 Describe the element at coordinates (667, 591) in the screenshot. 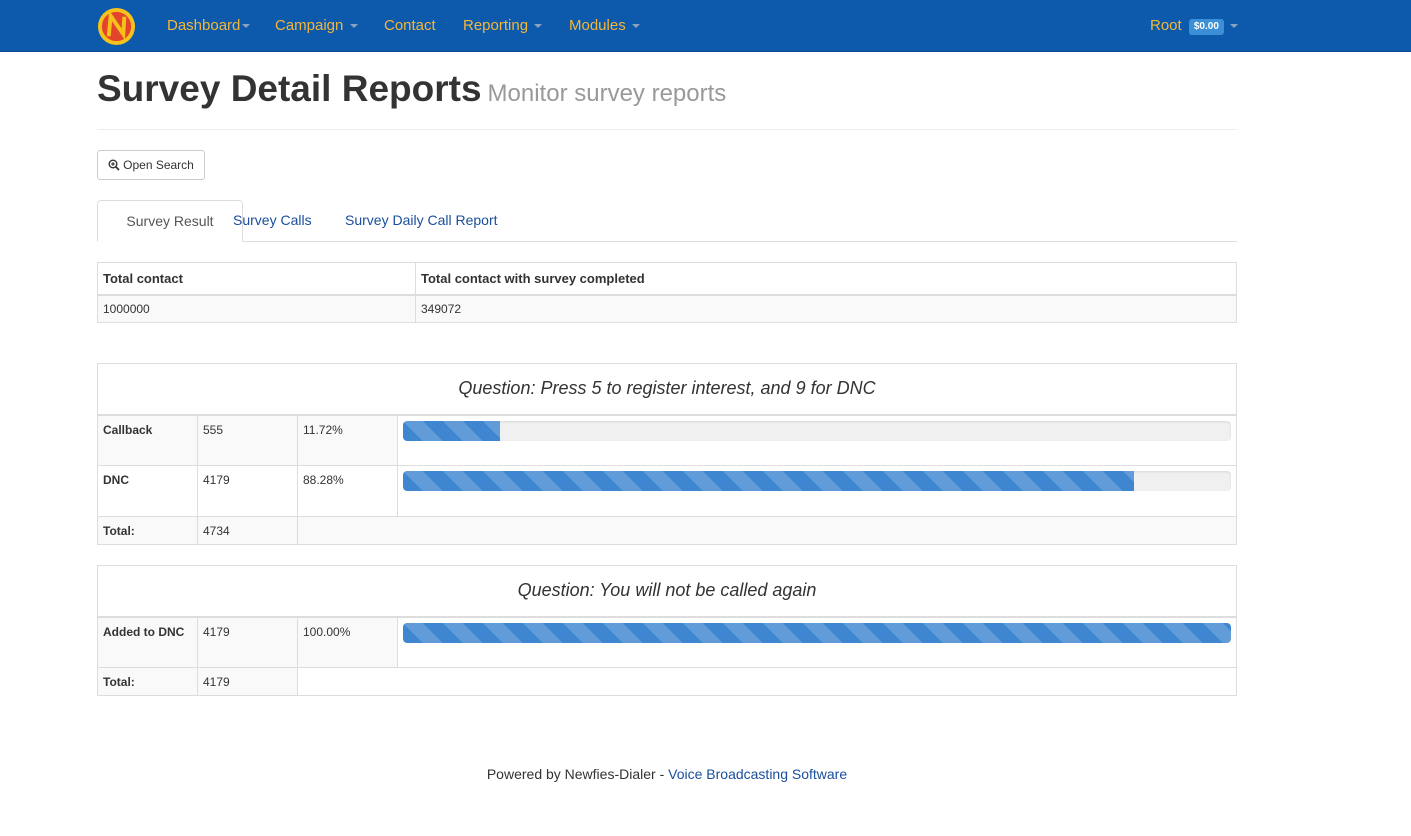

I see `question-title: Question: You will not be called again` at that location.